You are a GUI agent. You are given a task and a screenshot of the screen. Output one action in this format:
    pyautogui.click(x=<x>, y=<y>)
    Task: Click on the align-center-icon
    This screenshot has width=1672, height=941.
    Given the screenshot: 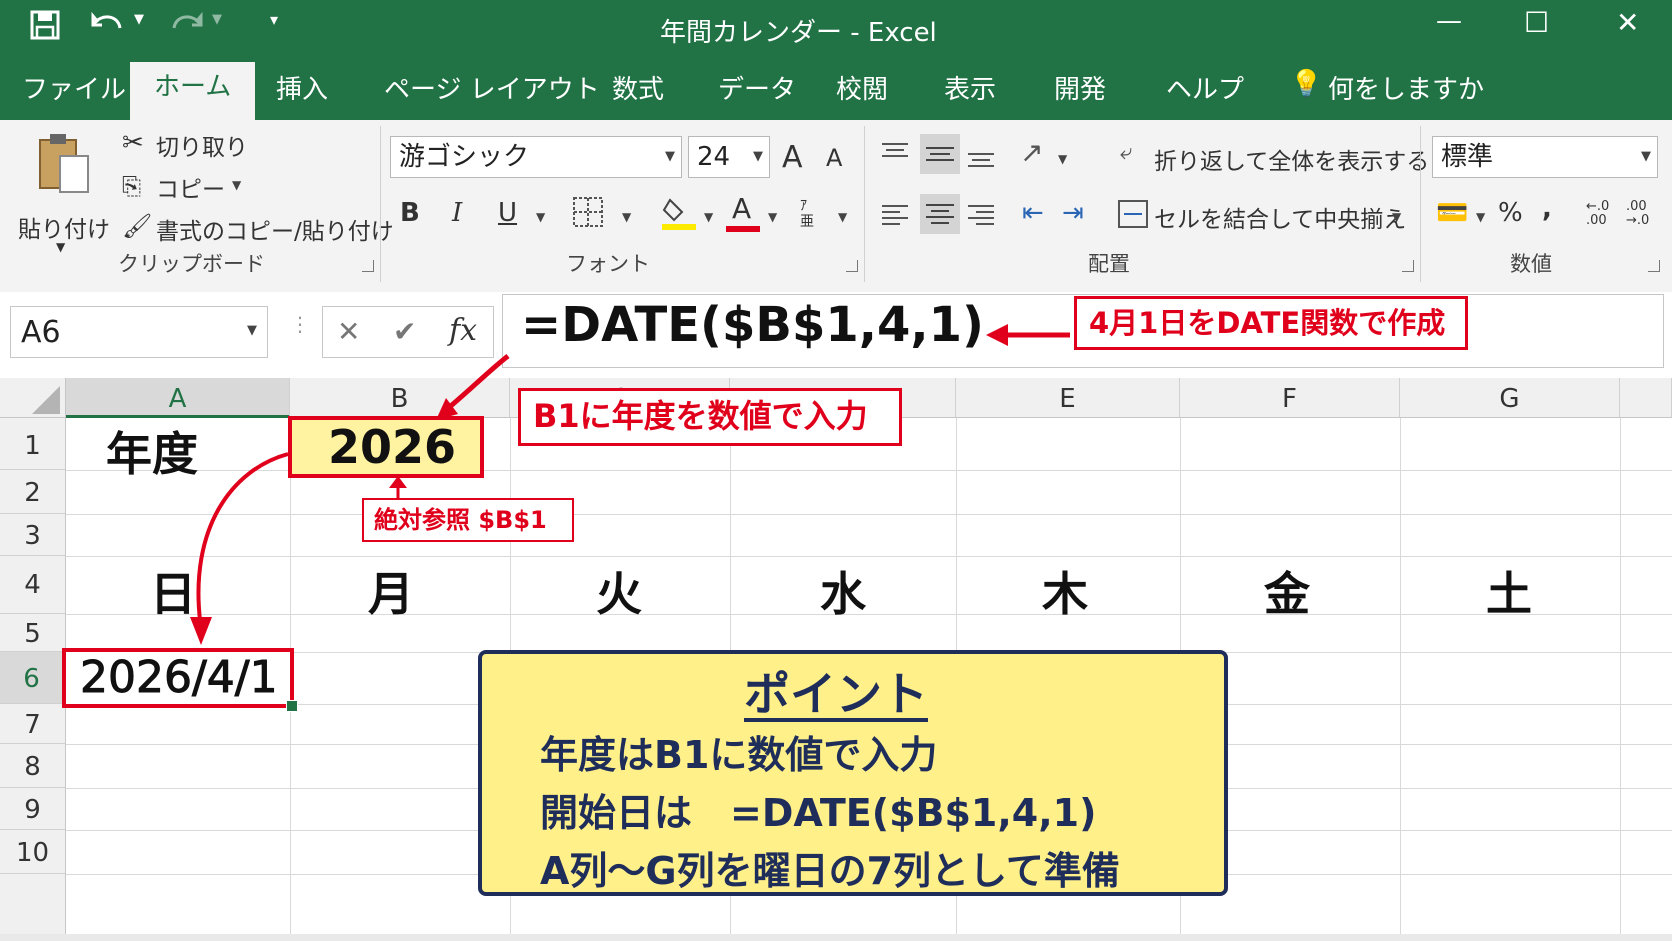 What is the action you would take?
    pyautogui.click(x=940, y=214)
    